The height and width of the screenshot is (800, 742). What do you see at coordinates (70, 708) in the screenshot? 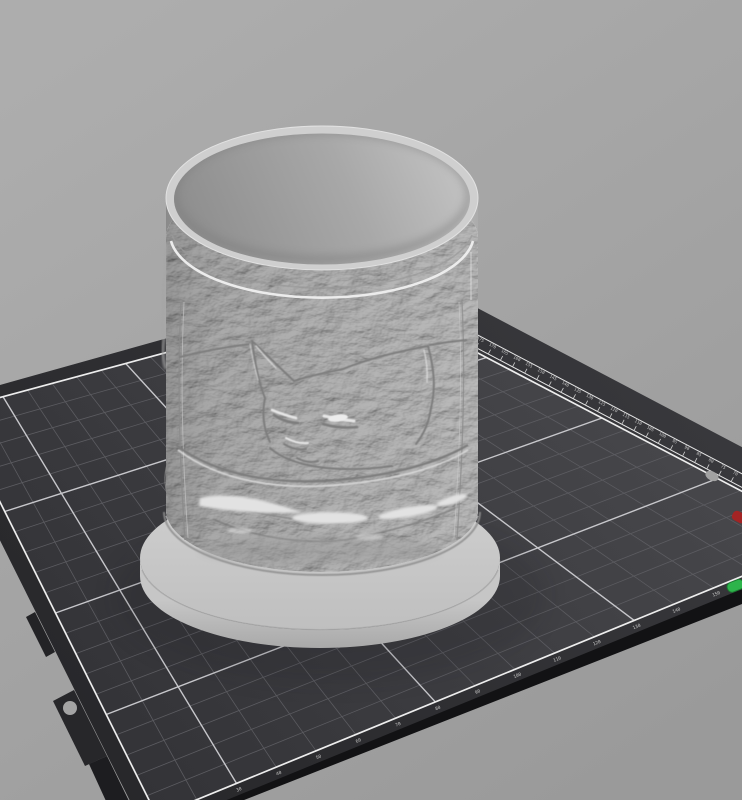
I see `bed-tab-notch` at bounding box center [70, 708].